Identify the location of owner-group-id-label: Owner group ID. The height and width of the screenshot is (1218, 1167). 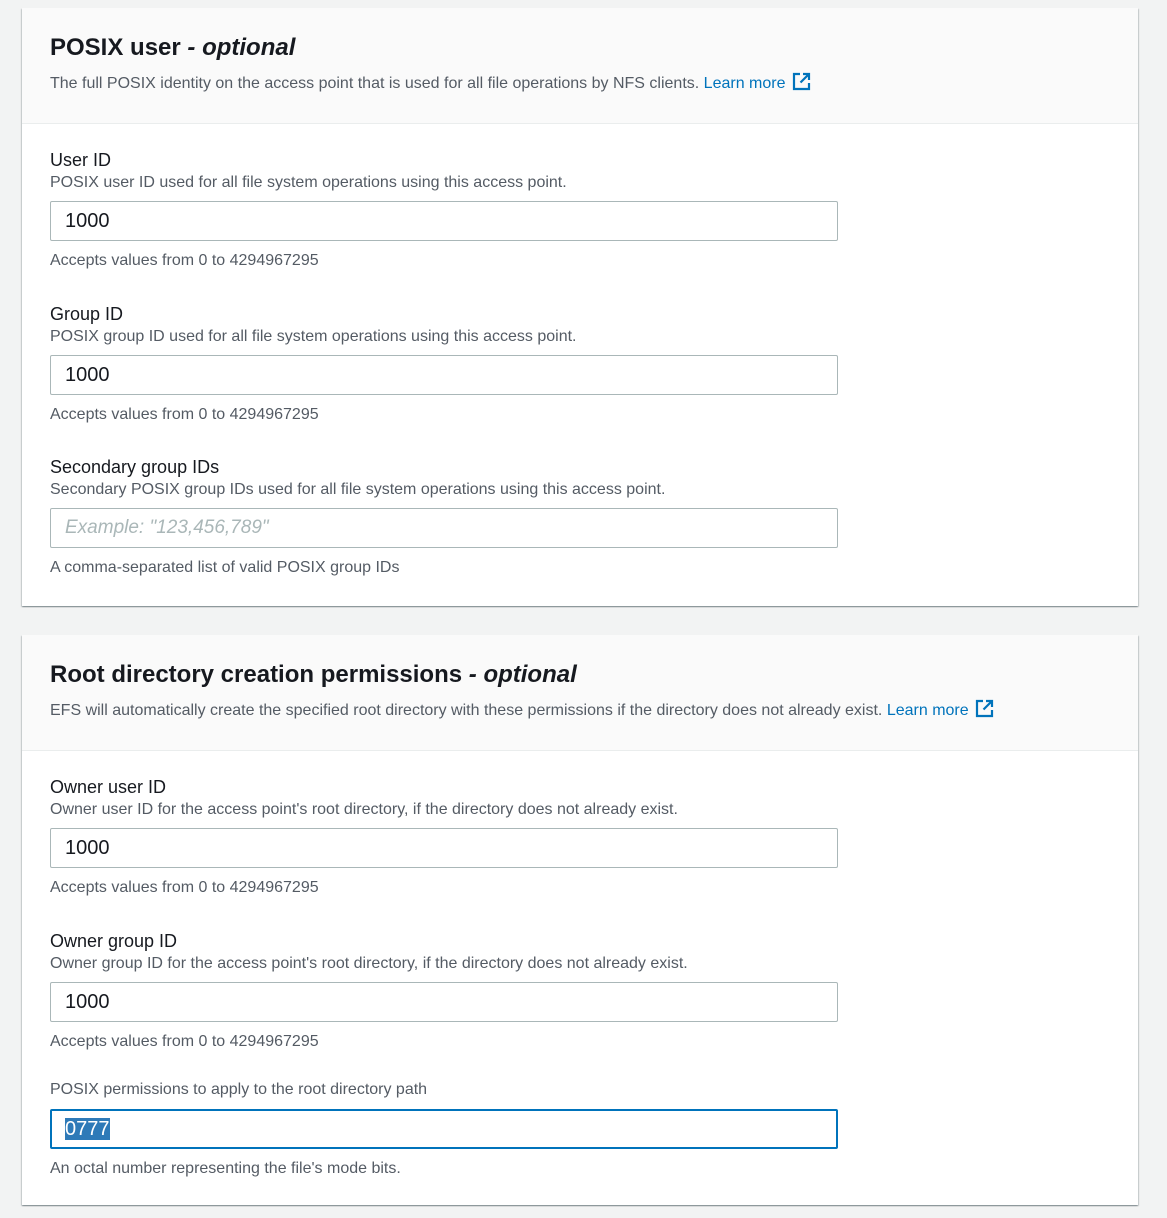
(114, 941).